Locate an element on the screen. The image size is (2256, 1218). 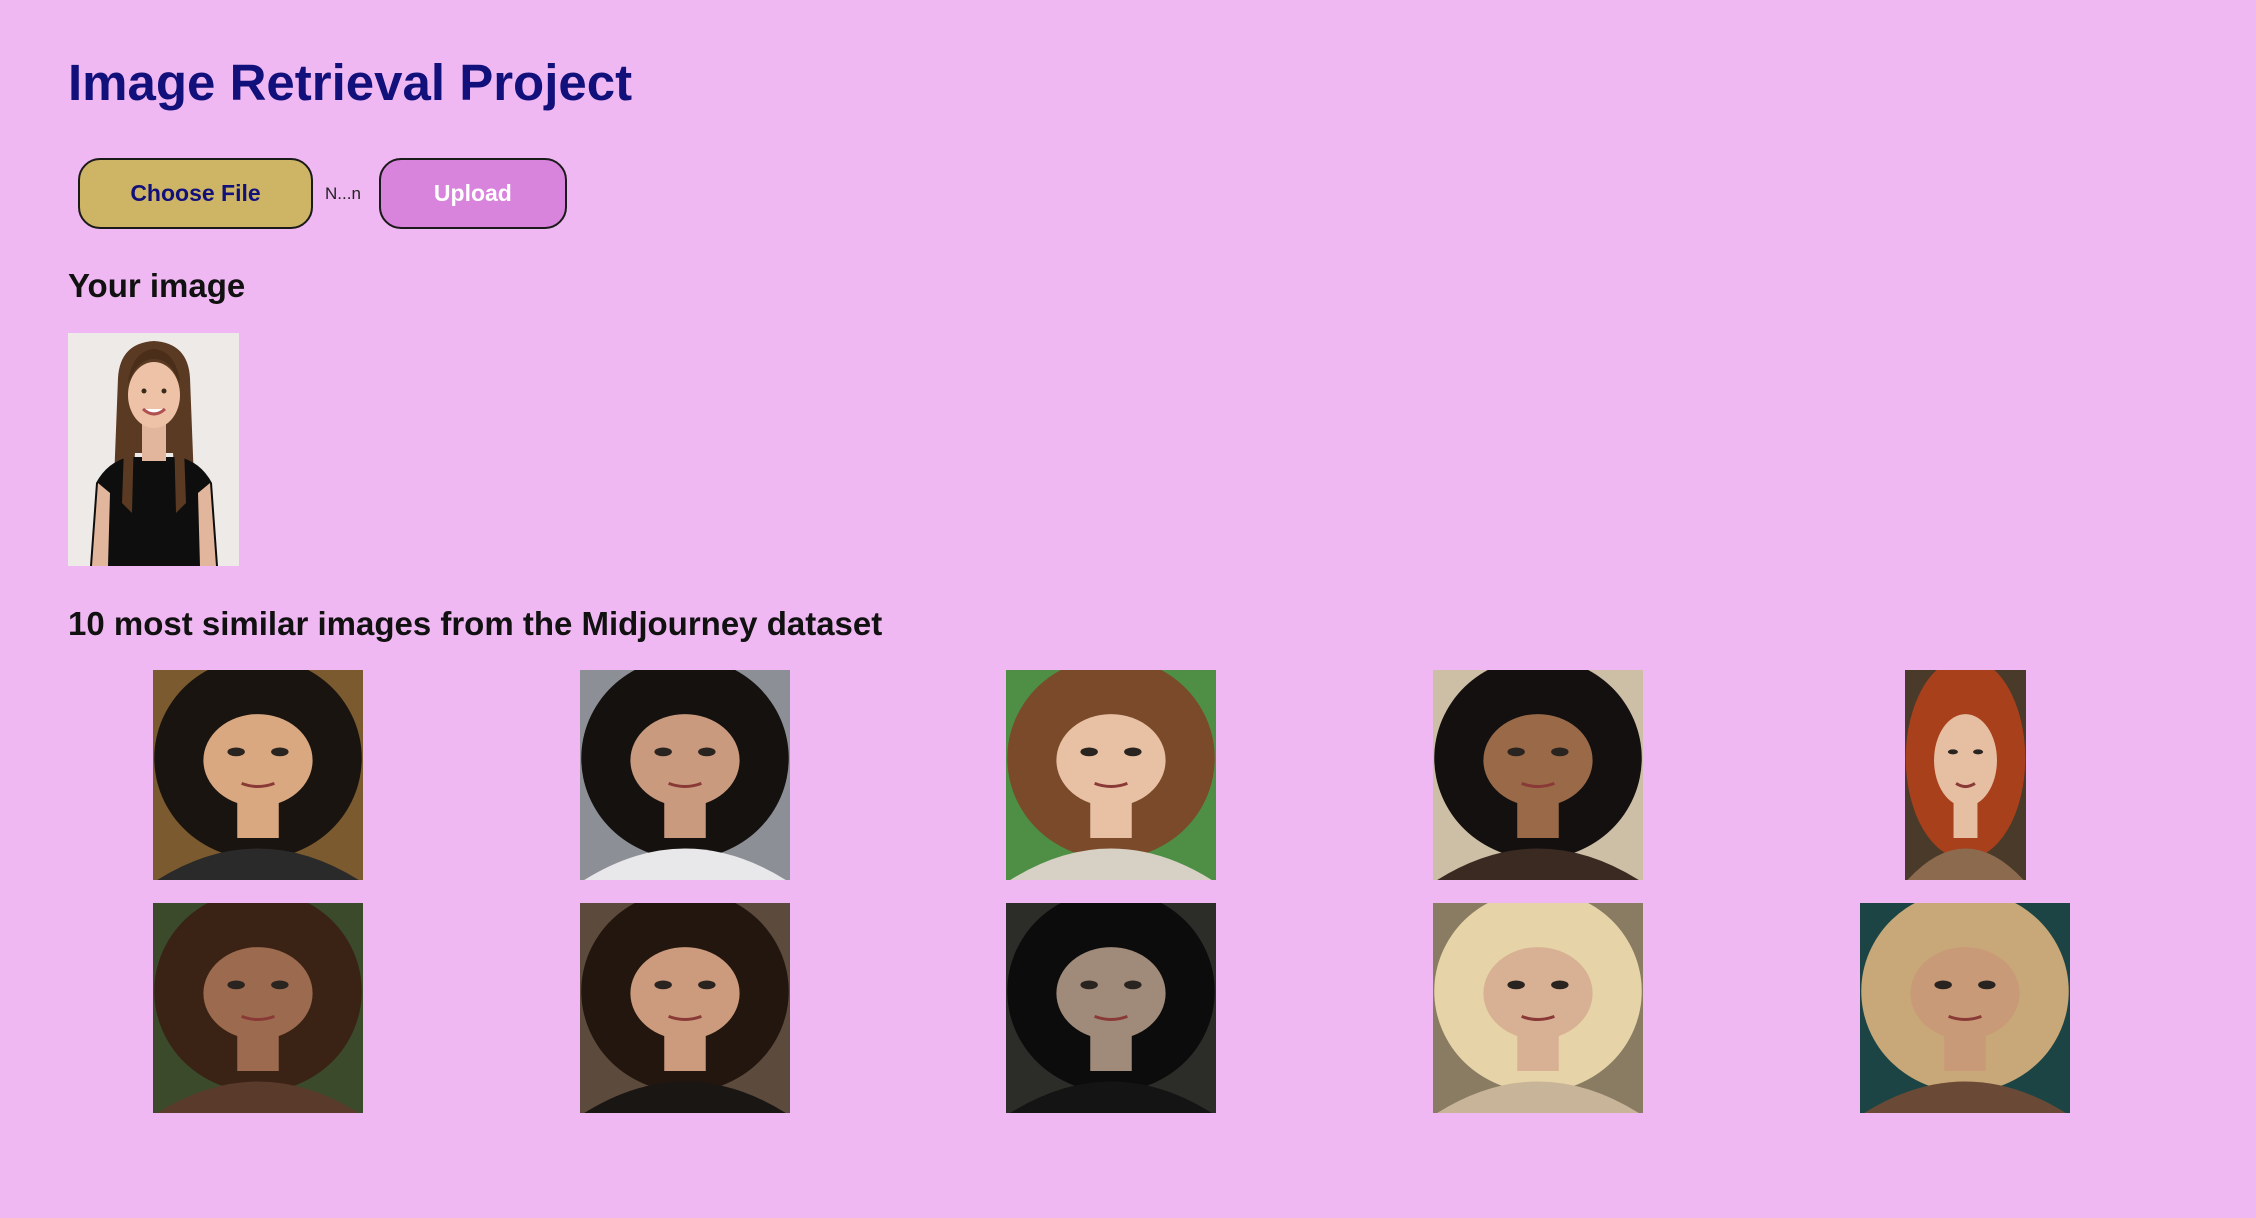
query-portrait is located at coordinates (153, 449).